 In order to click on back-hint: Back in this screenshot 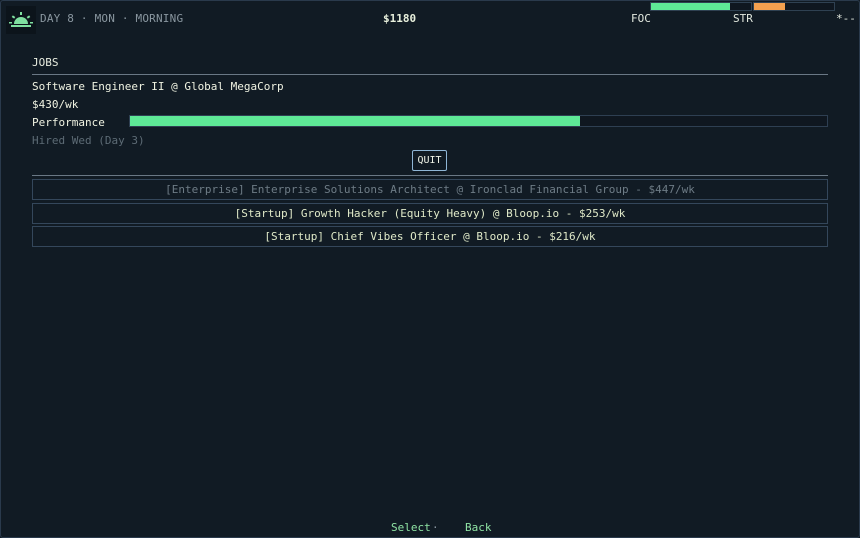, I will do `click(478, 527)`.